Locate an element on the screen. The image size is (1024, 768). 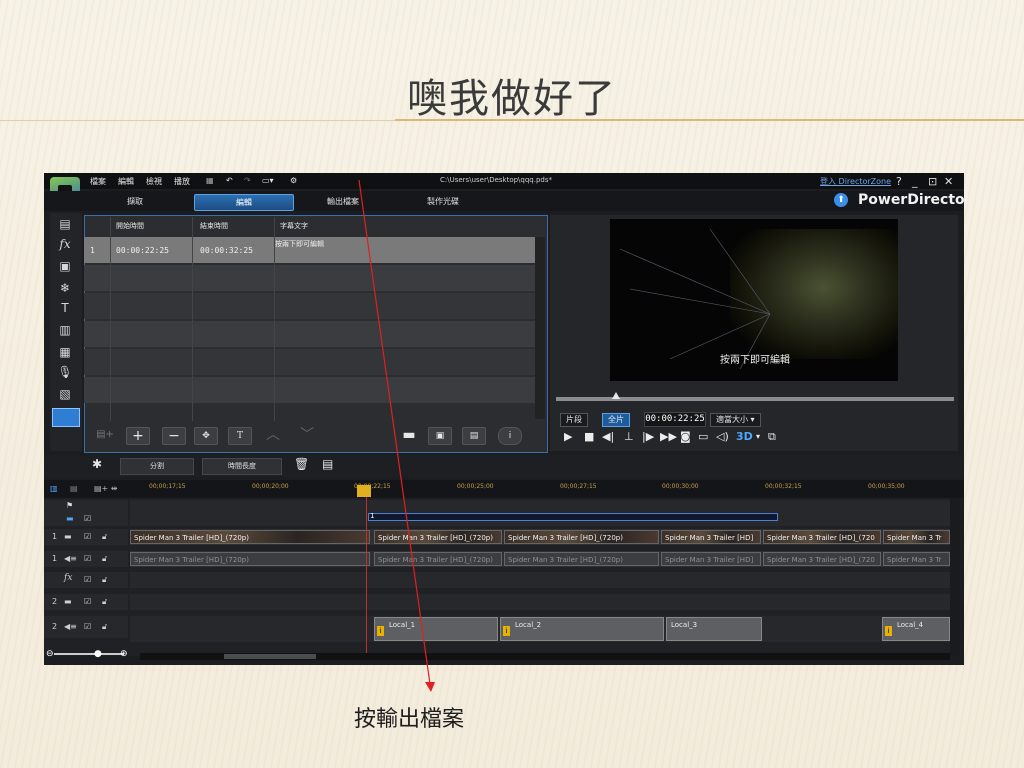
title-room-icon: T is located at coordinates (65, 310).